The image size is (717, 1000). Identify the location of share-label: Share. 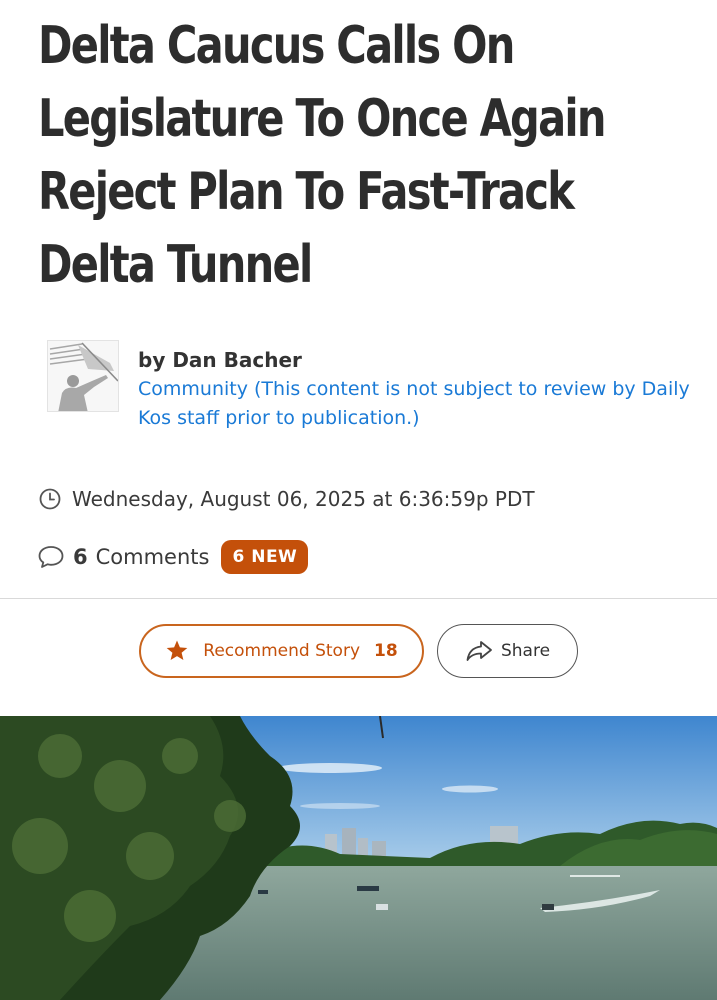
(525, 651).